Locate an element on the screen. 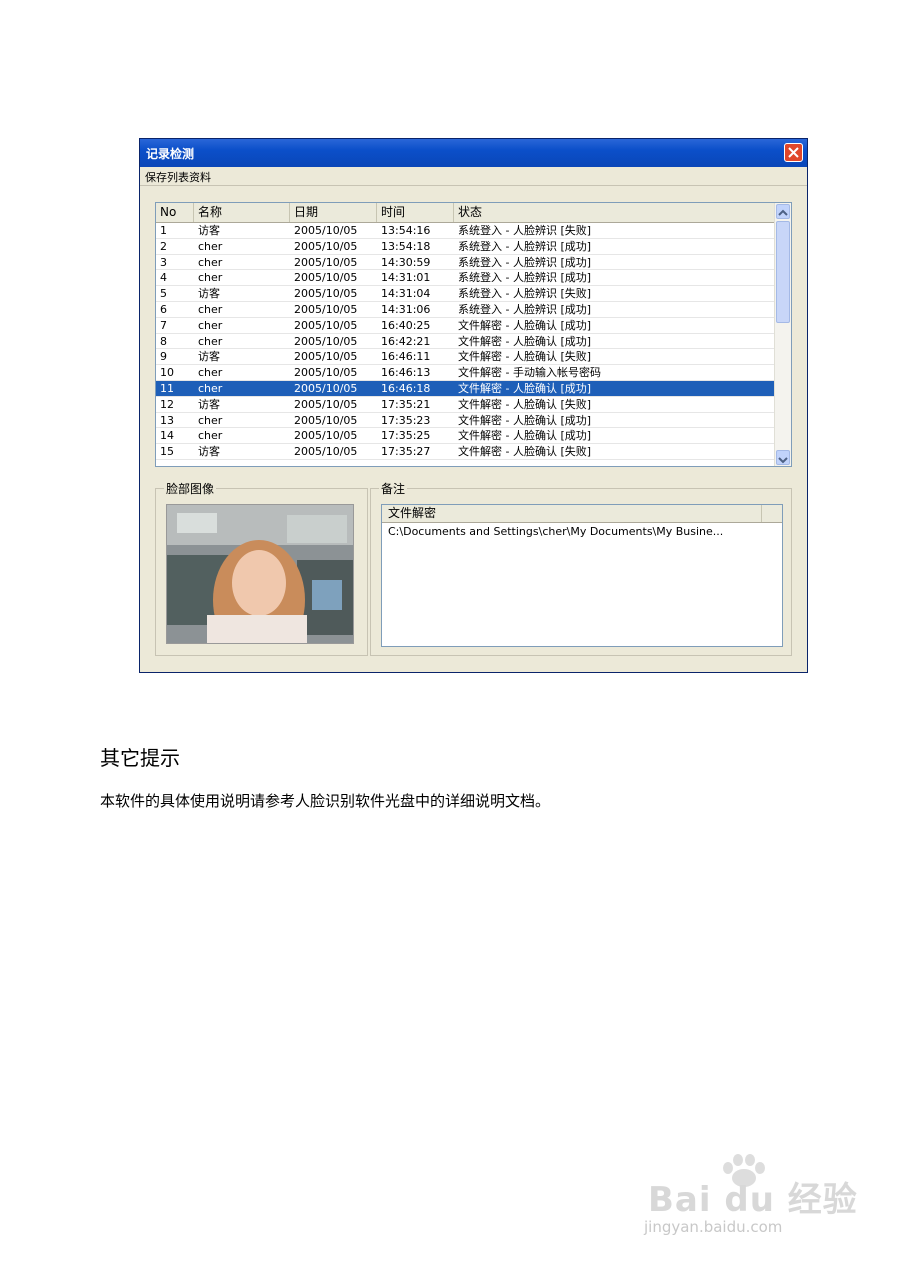 The width and height of the screenshot is (906, 1280). chevron-down-icon is located at coordinates (783, 460).